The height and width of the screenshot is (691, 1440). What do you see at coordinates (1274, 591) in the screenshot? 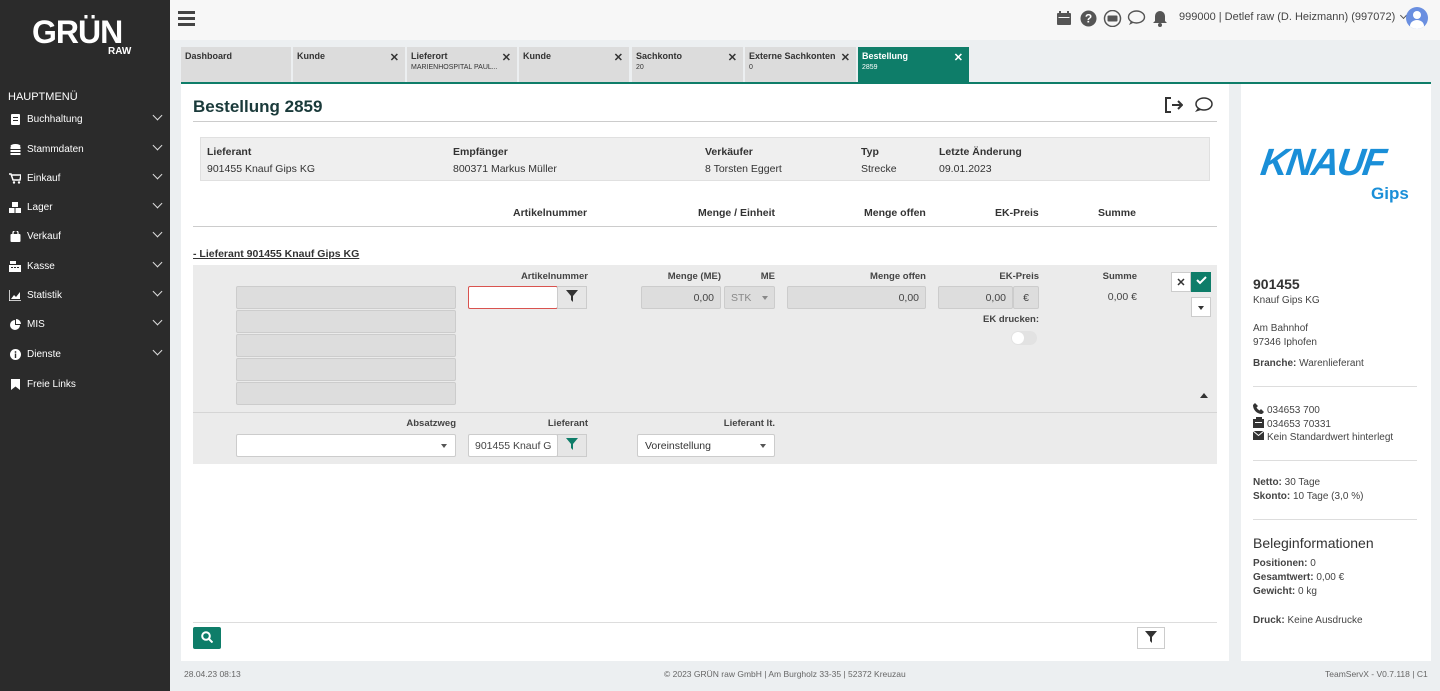
I see `gewicht-label: Gewicht:` at bounding box center [1274, 591].